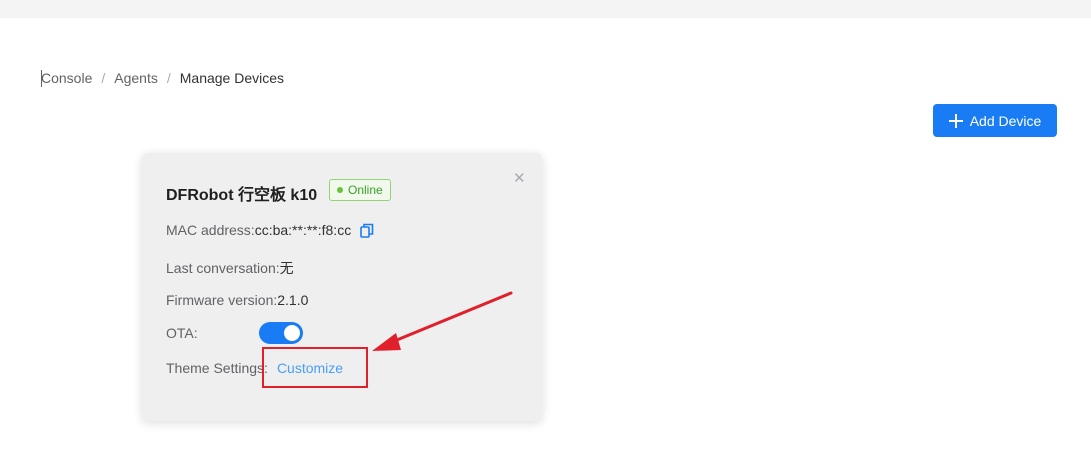  I want to click on annotation-arrow, so click(442, 321).